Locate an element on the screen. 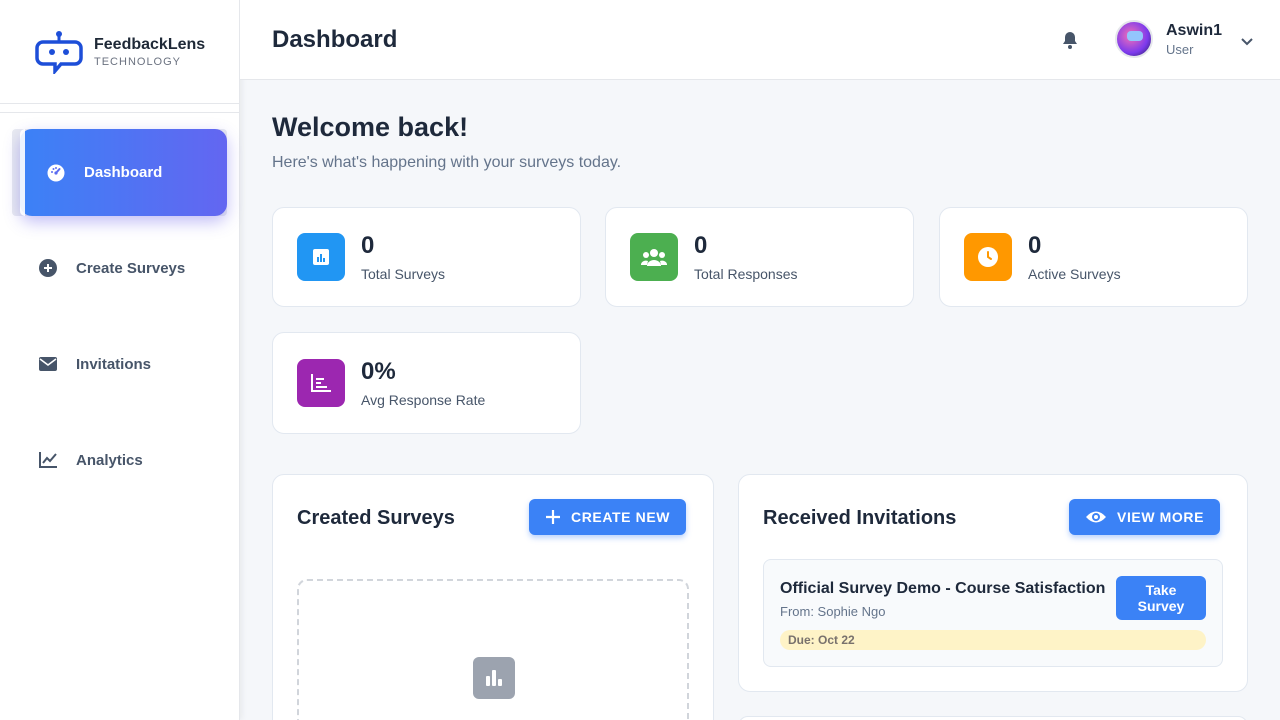 The image size is (1280, 720). people-icon is located at coordinates (654, 257).